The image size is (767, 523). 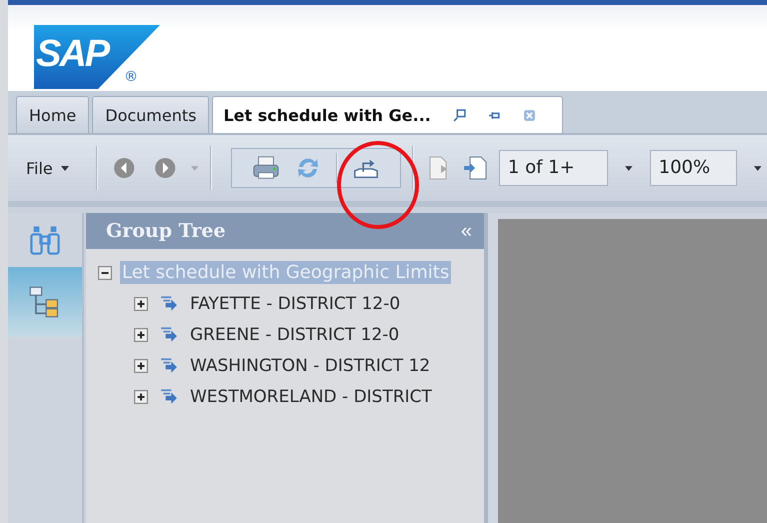 What do you see at coordinates (295, 334) in the screenshot?
I see `tree-item: GREENE - DISTRICT 12-0` at bounding box center [295, 334].